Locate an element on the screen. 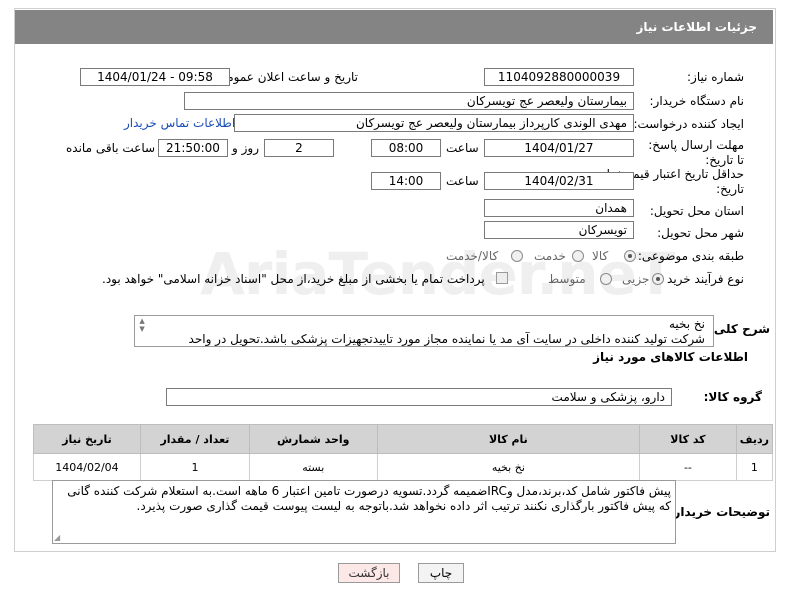 This screenshot has width=788, height=598. goods-group-label: گروه کالا: is located at coordinates (732, 397).